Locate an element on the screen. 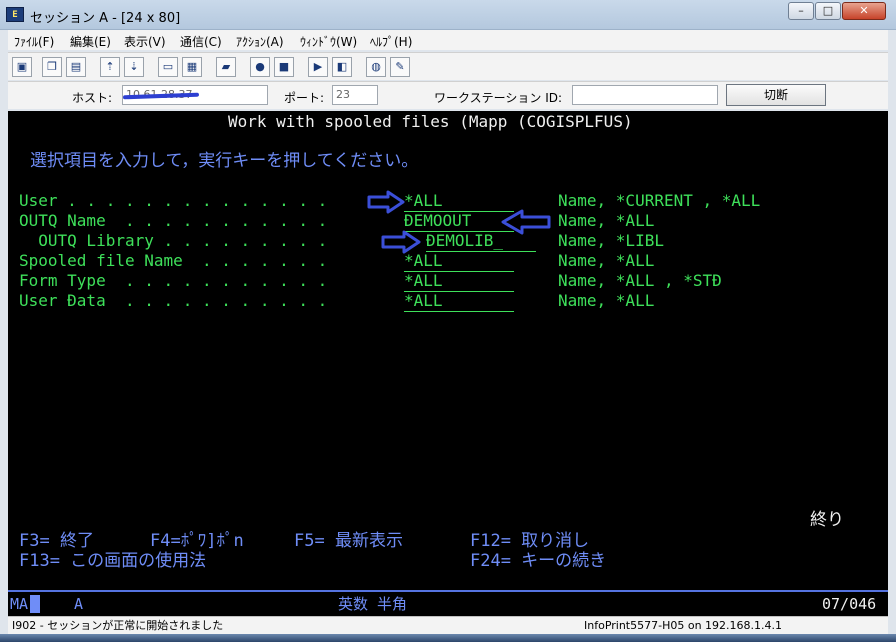 This screenshot has width=896, height=642. send-file-icon: ⇡ is located at coordinates (110, 67).